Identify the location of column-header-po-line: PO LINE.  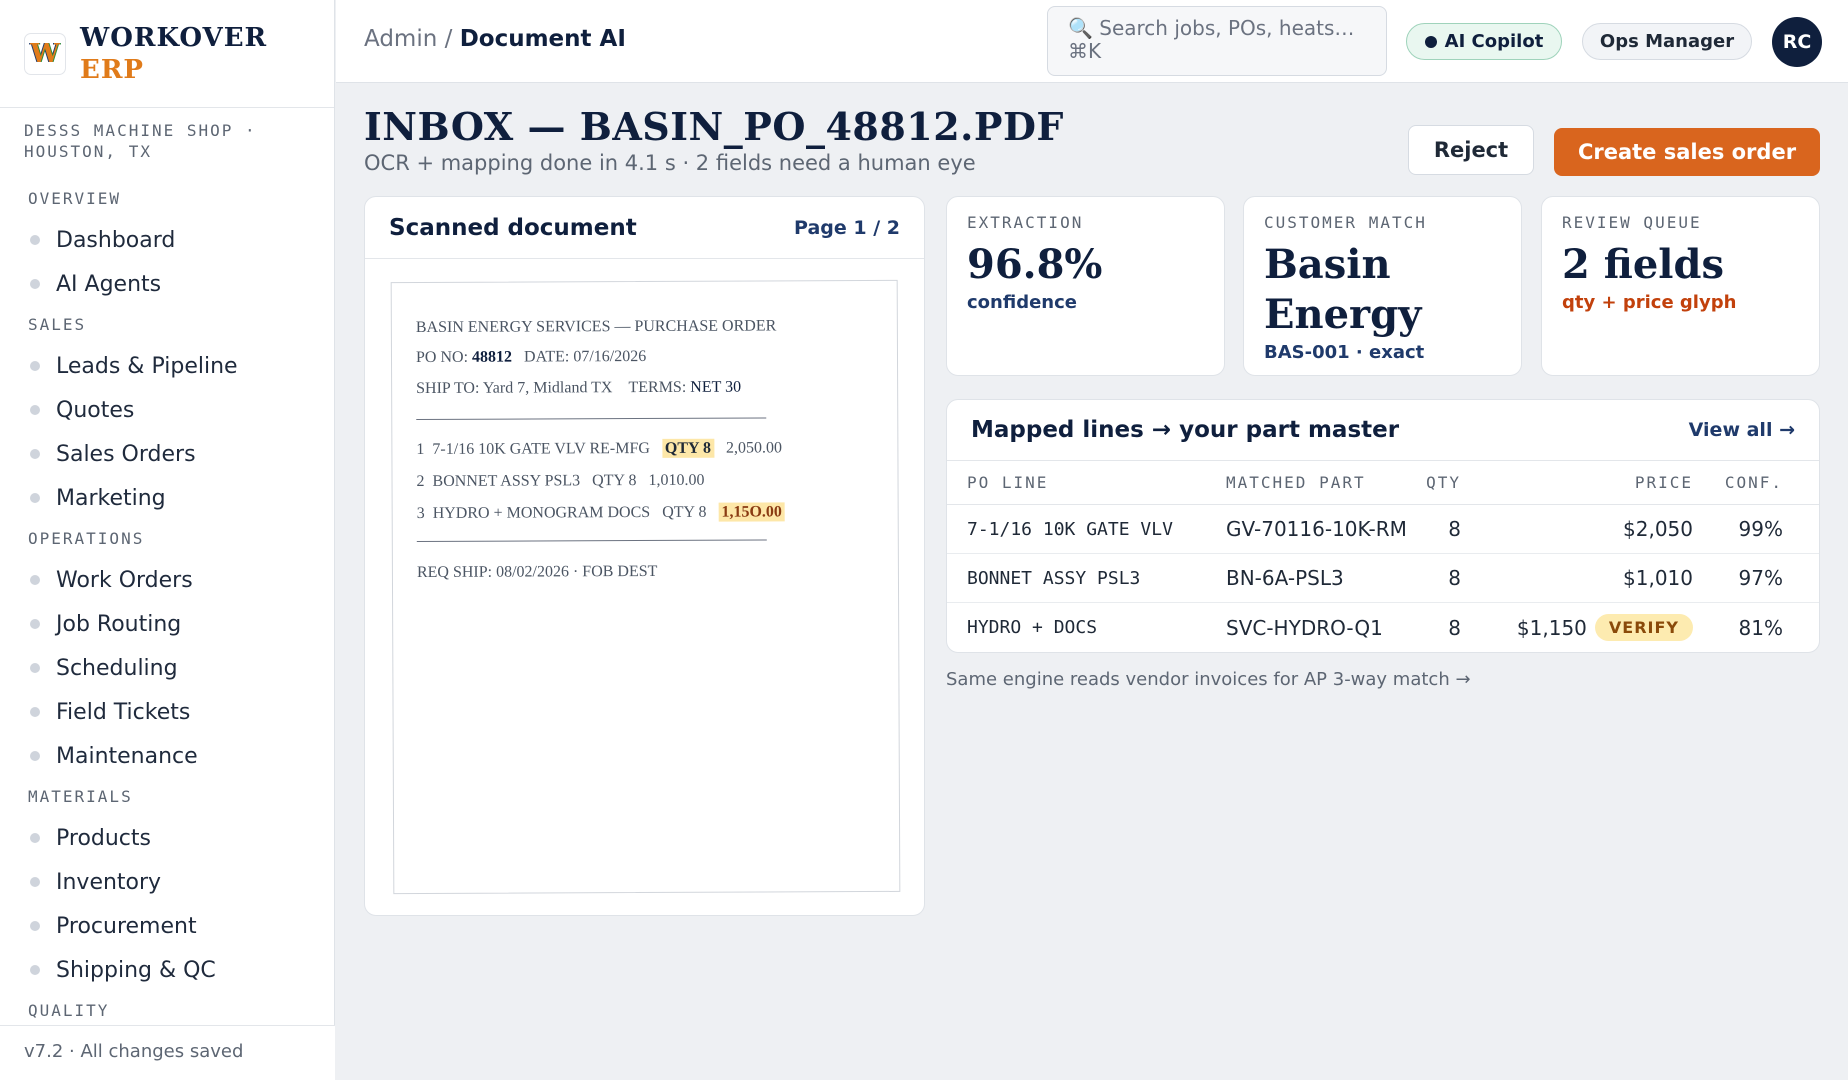
(1008, 482).